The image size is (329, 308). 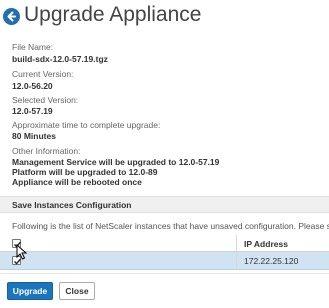 I want to click on current-version-label: Current Version:, so click(x=43, y=74).